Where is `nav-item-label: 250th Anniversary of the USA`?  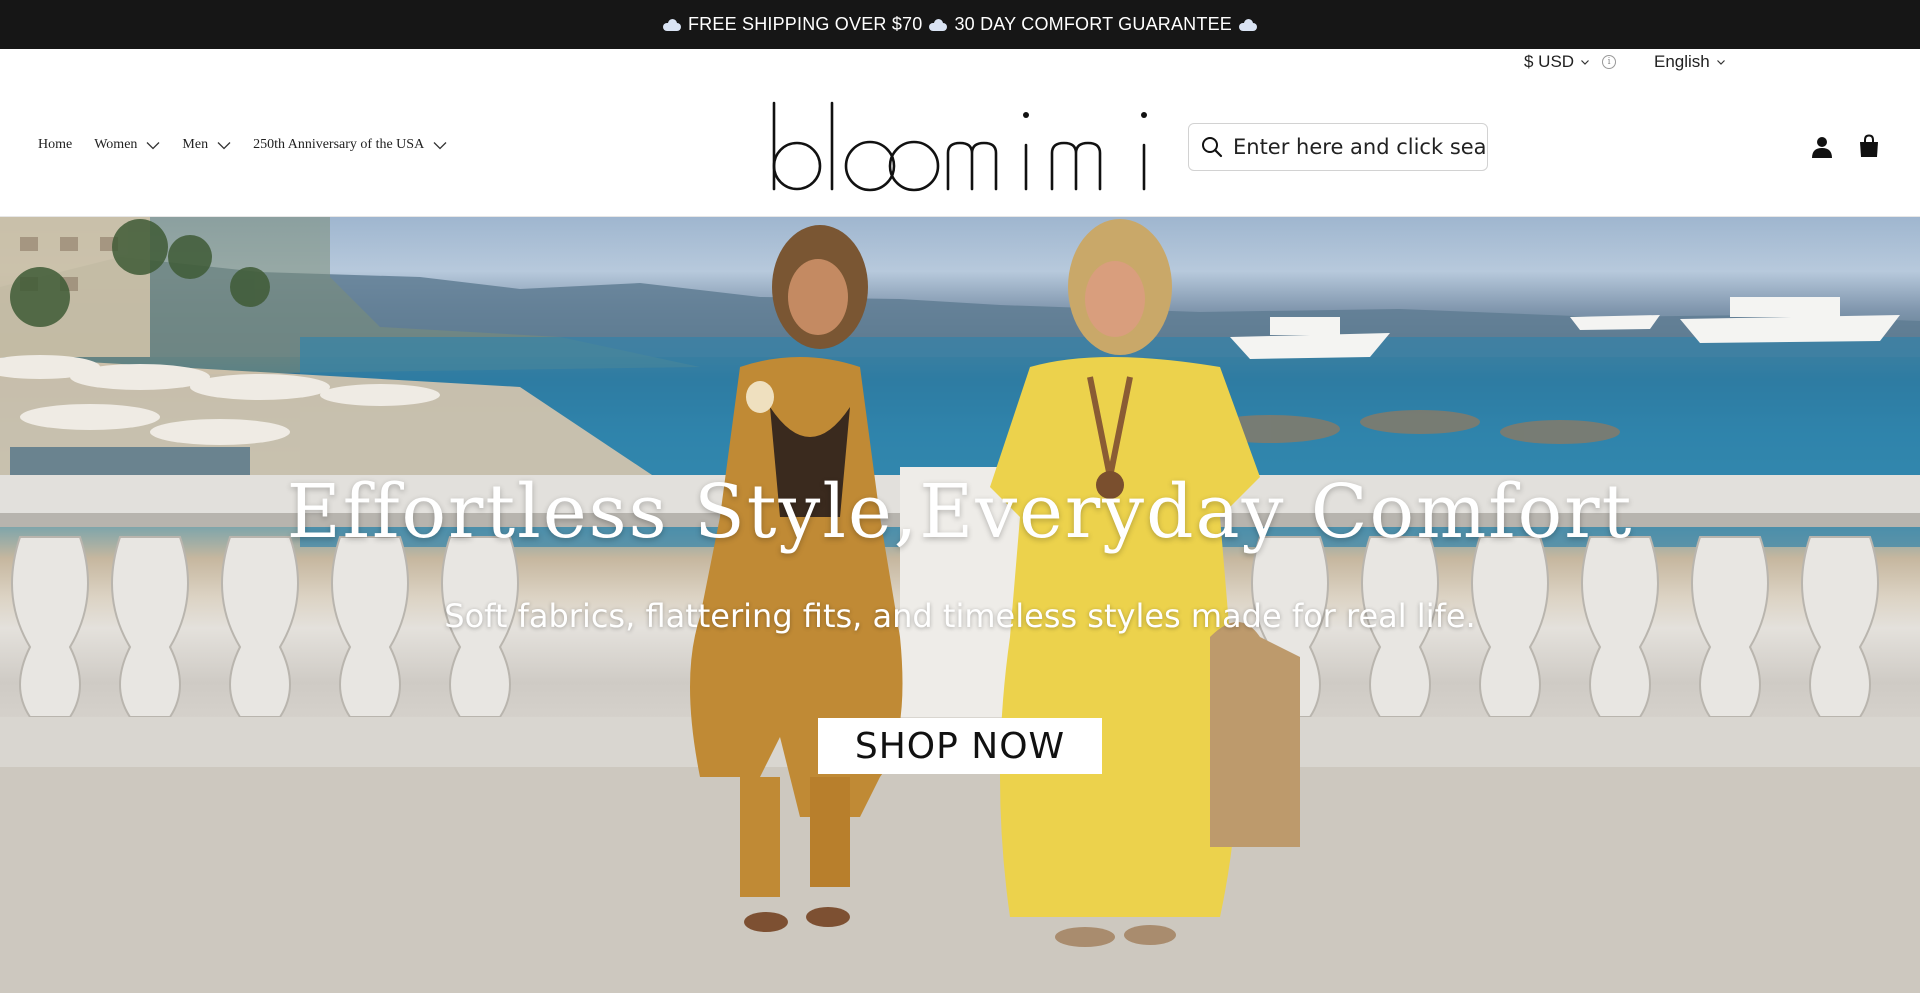 nav-item-label: 250th Anniversary of the USA is located at coordinates (339, 144).